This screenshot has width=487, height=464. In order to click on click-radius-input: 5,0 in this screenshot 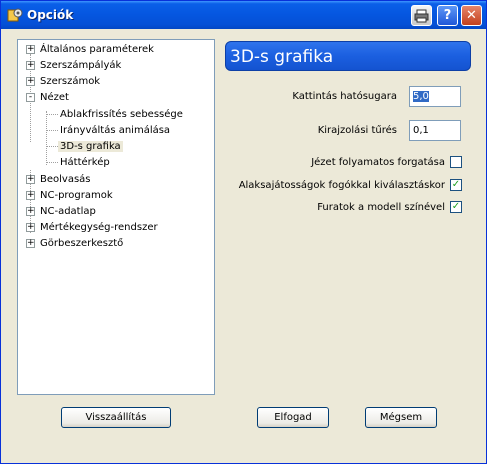, I will do `click(435, 96)`.